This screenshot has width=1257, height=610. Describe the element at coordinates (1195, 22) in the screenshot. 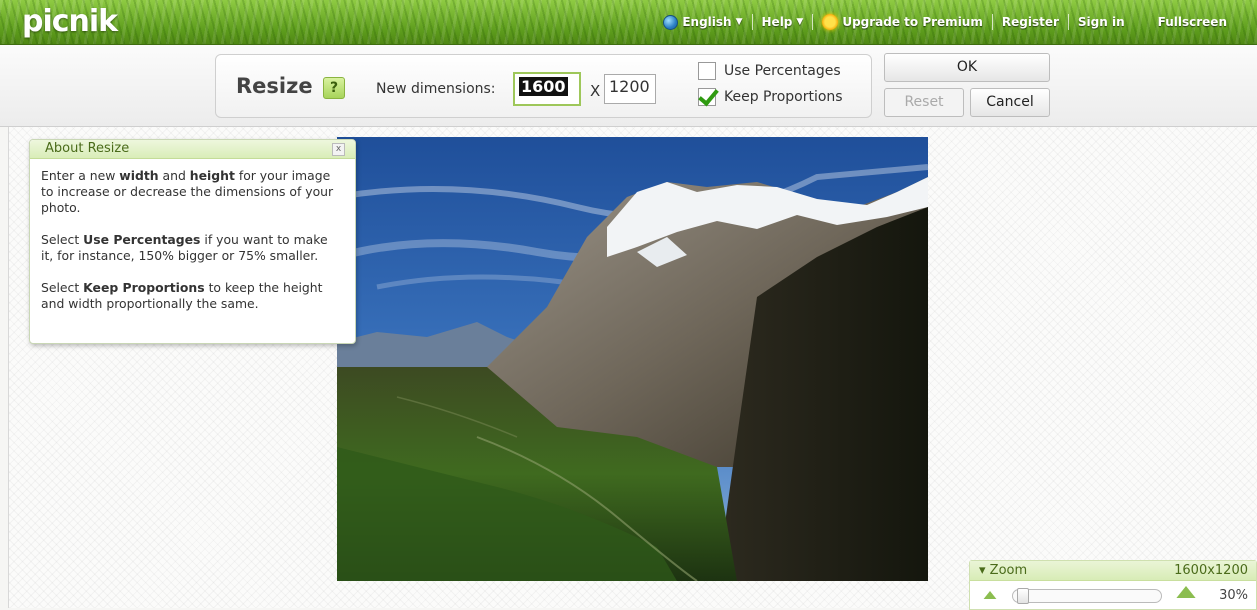

I see `fullscreen-button: Fullscreen` at that location.